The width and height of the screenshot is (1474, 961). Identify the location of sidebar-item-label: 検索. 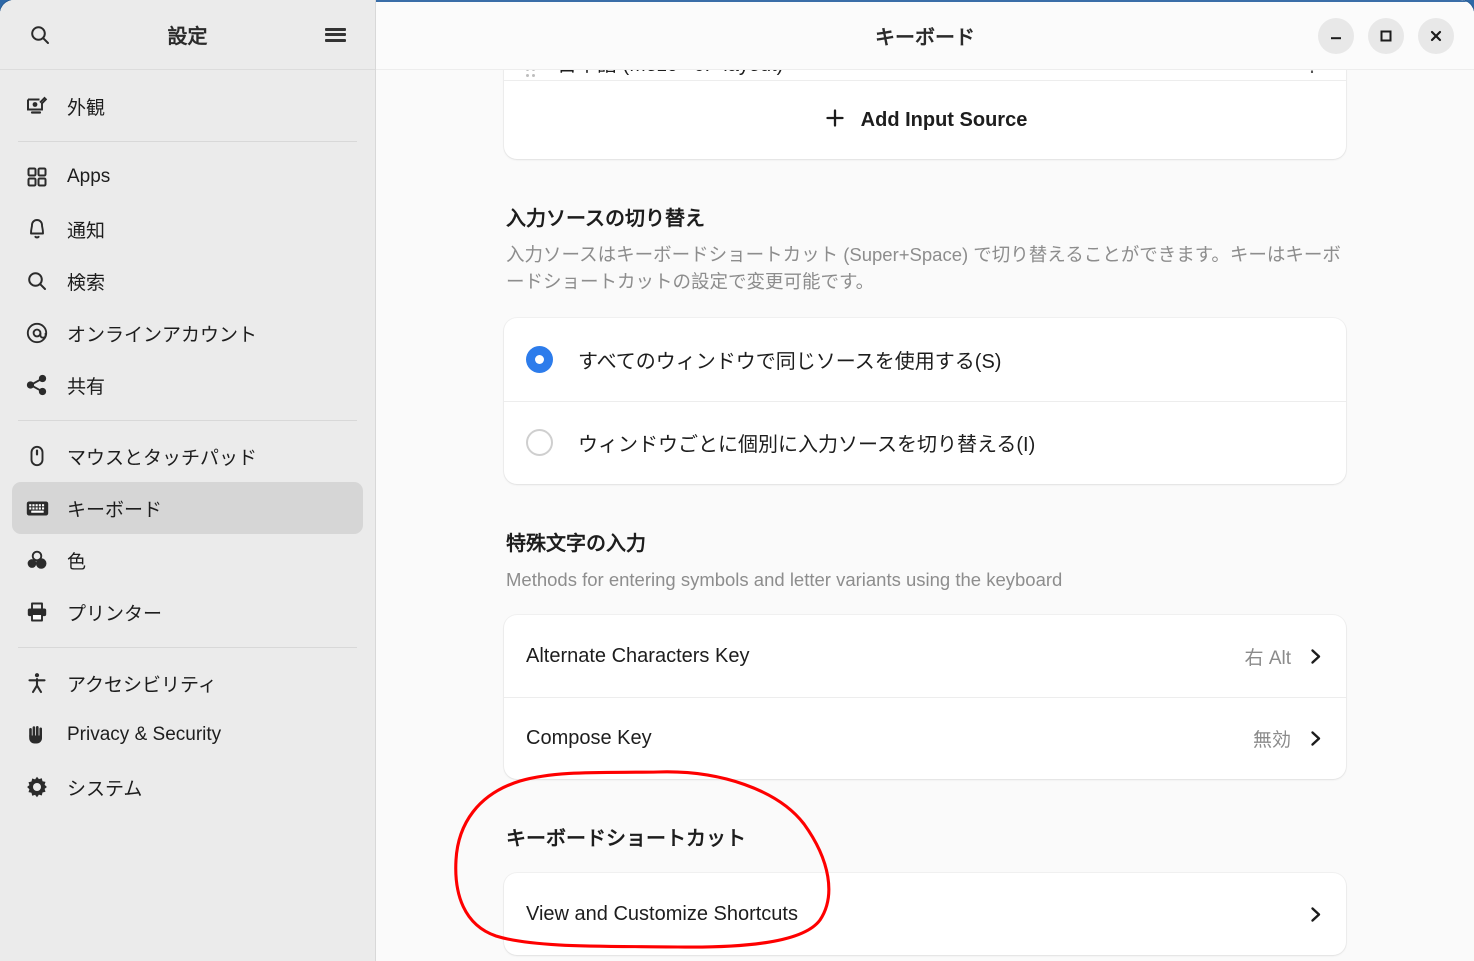
(86, 283).